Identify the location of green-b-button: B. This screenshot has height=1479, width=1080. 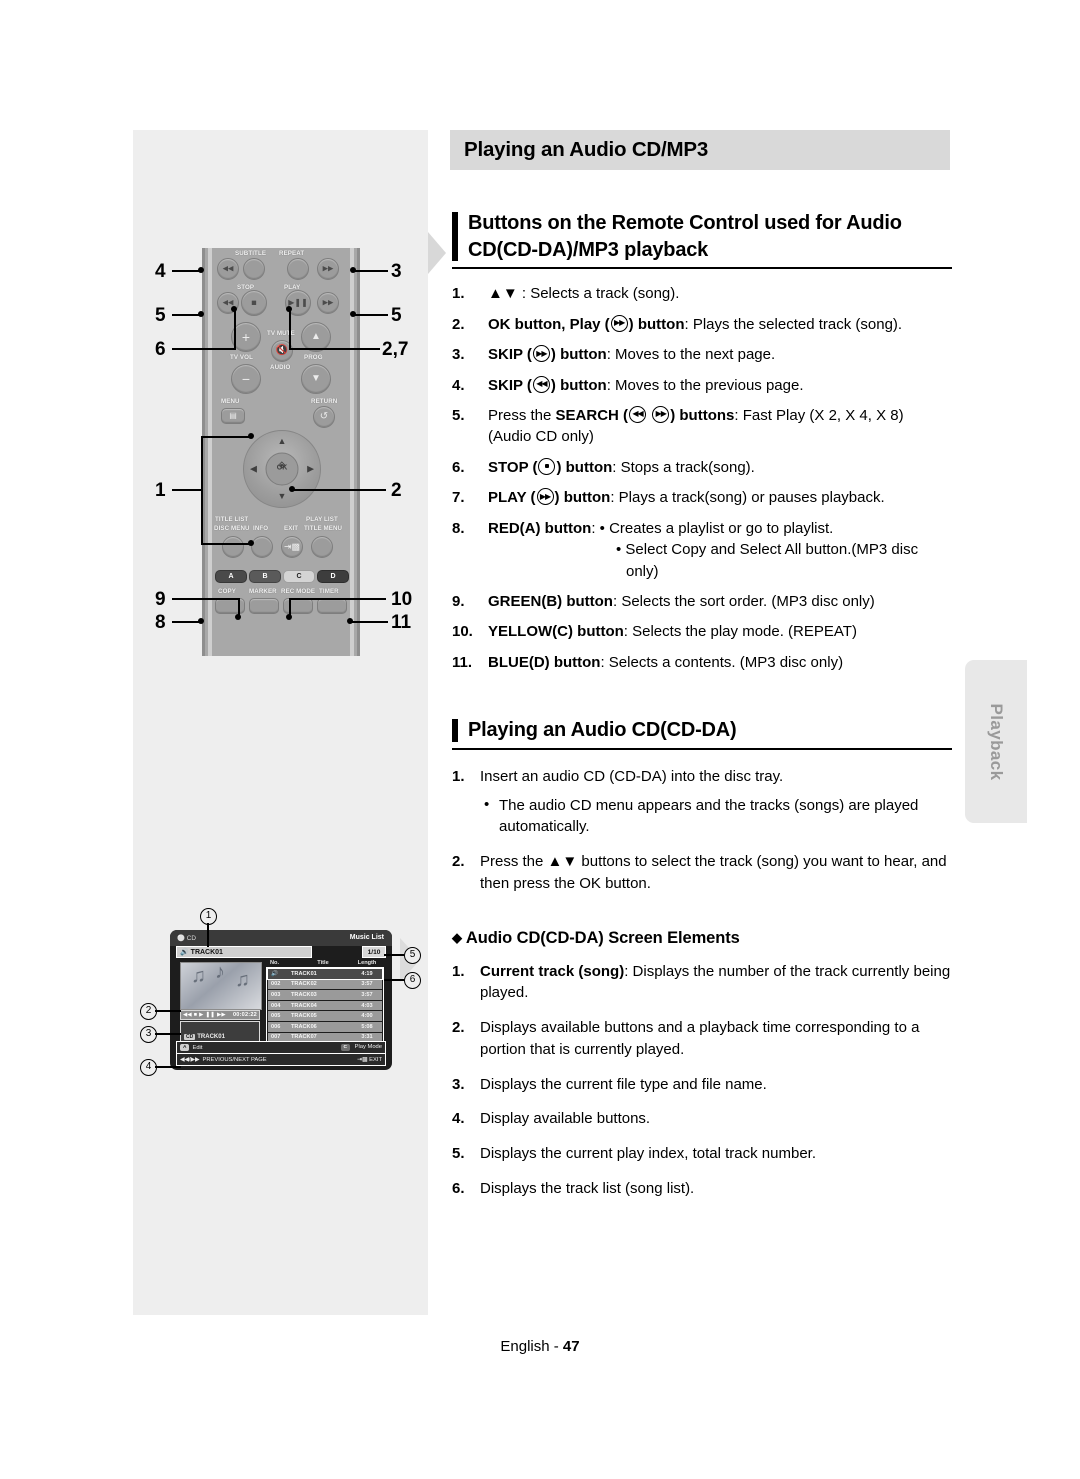
(265, 576).